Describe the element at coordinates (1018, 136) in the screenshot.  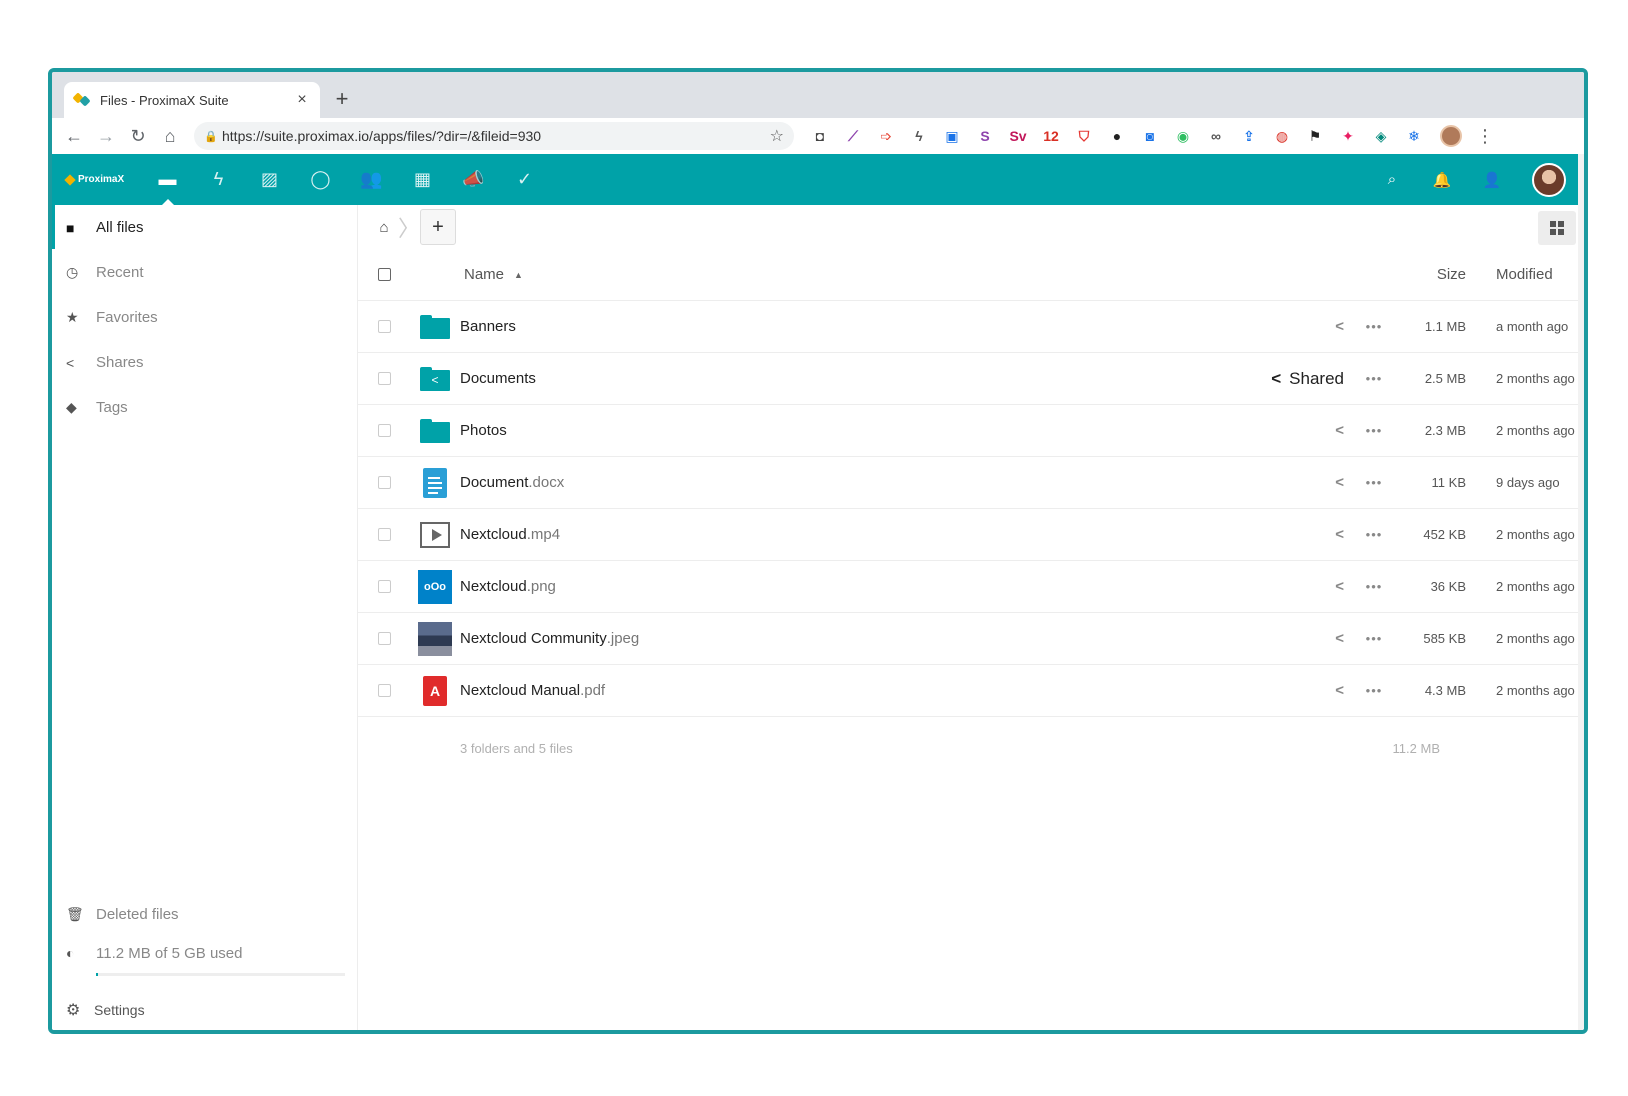
I see `sv-ext-icon: Sv` at that location.